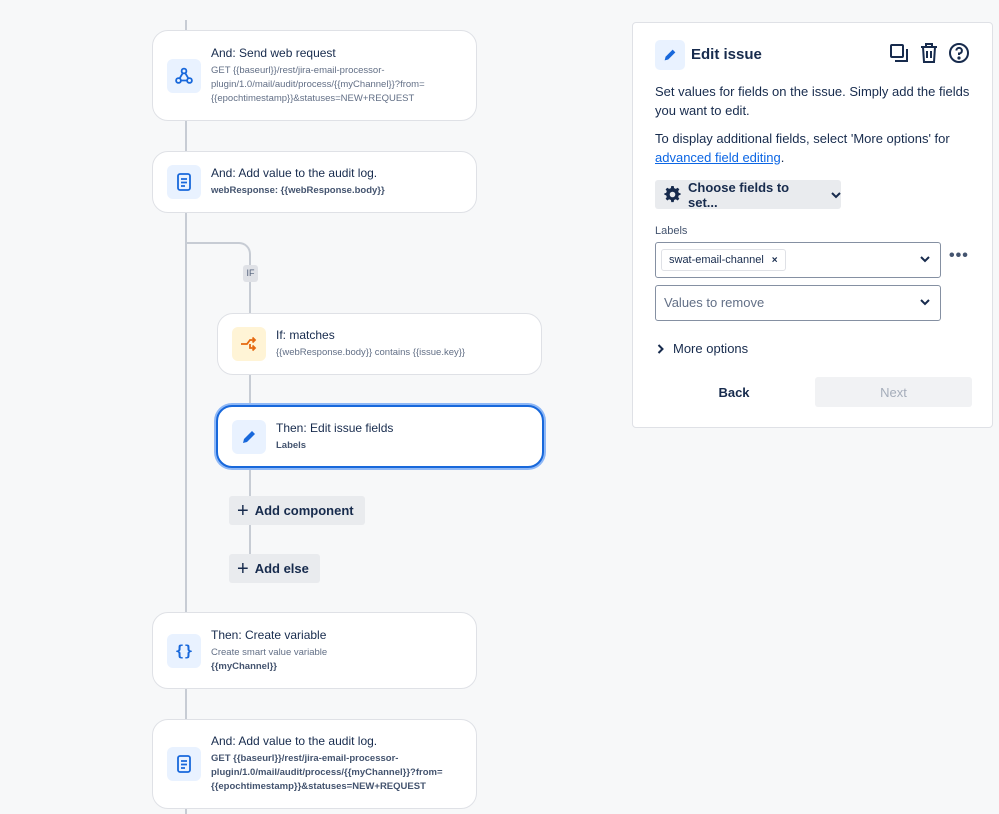  Describe the element at coordinates (798, 303) in the screenshot. I see `values-to-remove-select: Values to remove` at that location.